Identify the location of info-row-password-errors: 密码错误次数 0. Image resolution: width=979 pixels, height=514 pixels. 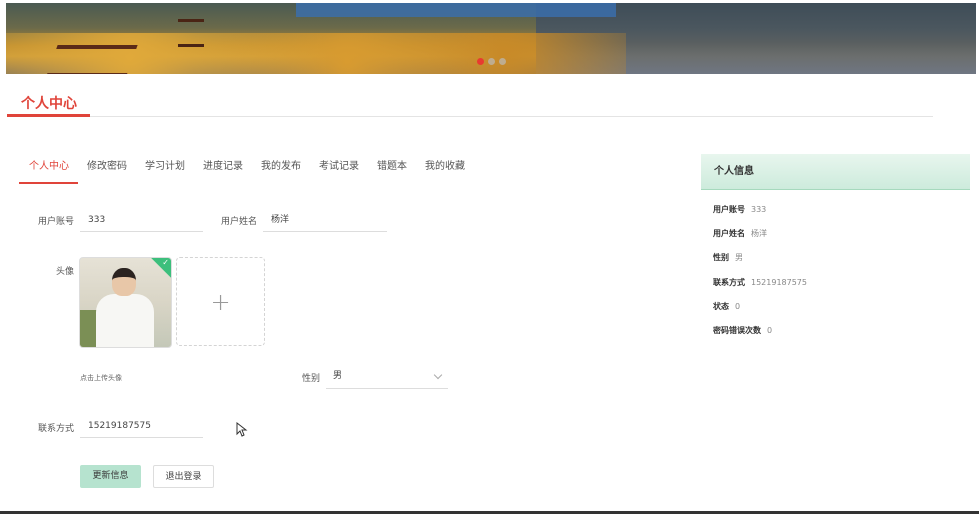
(743, 330).